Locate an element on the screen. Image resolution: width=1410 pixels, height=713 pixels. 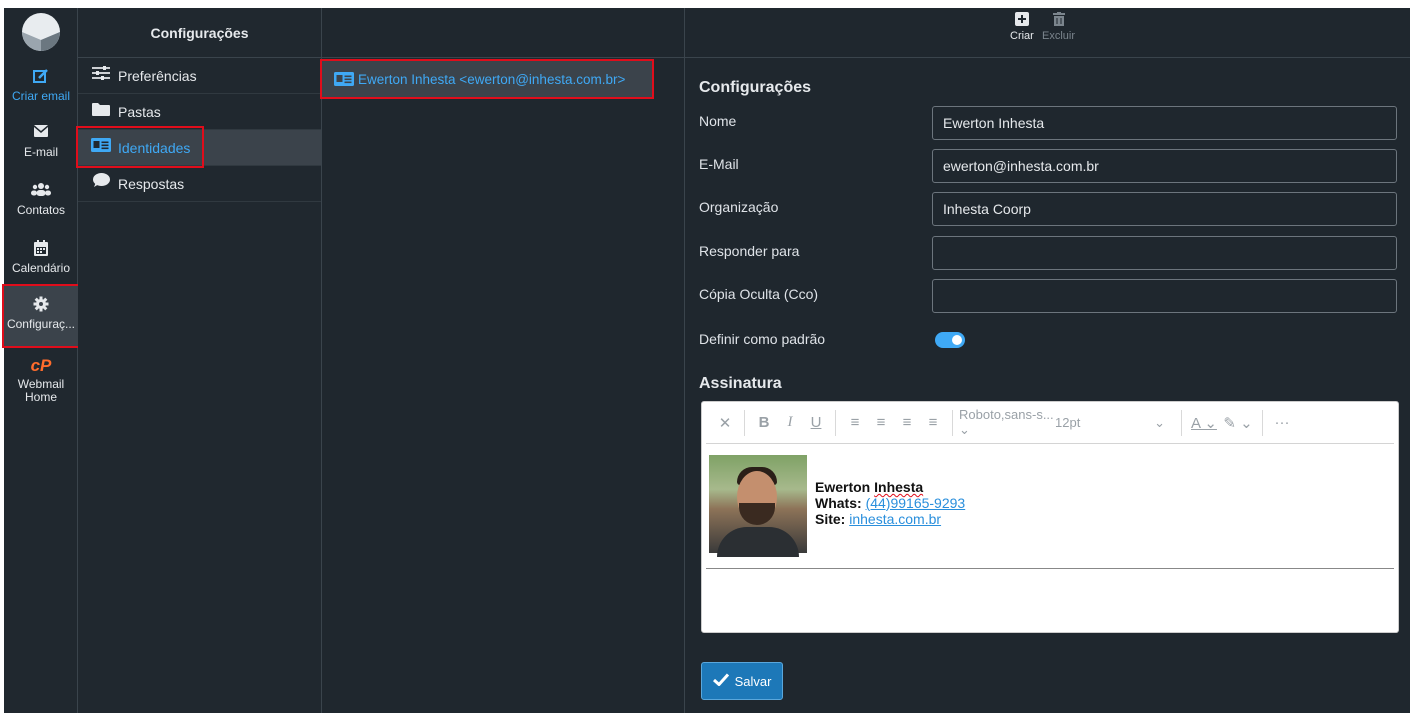
default-toggle is located at coordinates (950, 340).